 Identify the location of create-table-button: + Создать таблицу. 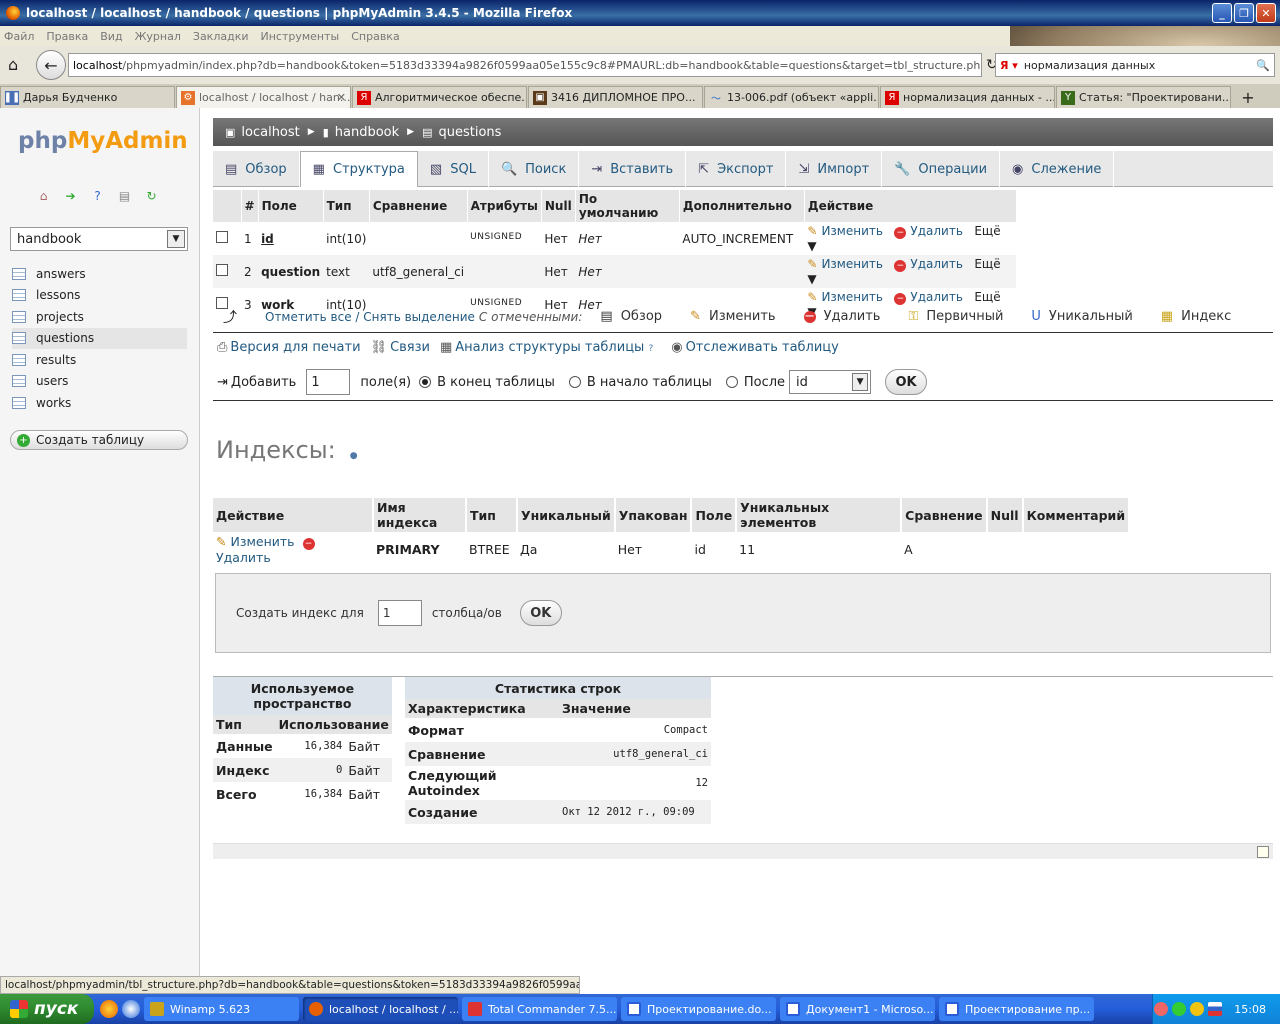
(99, 440).